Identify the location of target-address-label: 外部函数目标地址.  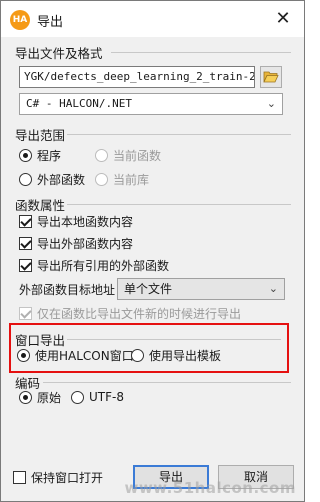
(67, 290).